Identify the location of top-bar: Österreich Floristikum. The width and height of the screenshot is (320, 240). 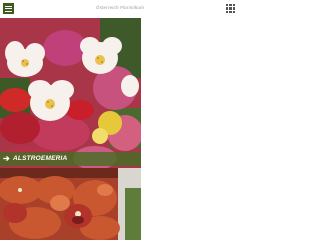
(120, 9).